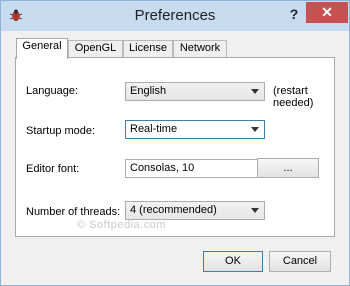 Image resolution: width=350 pixels, height=286 pixels. I want to click on threads-label: Number of threads:, so click(73, 212).